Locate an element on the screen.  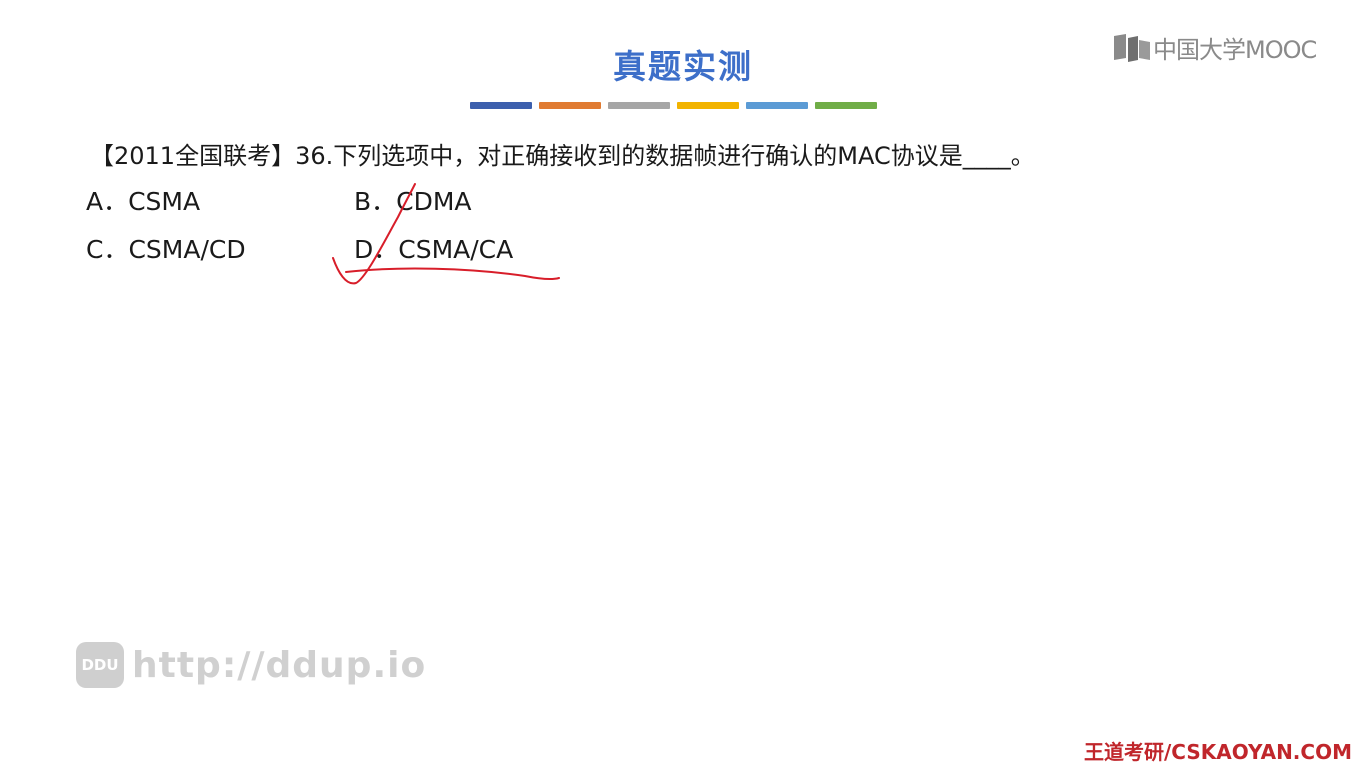
ddu-badge: DDU is located at coordinates (100, 665).